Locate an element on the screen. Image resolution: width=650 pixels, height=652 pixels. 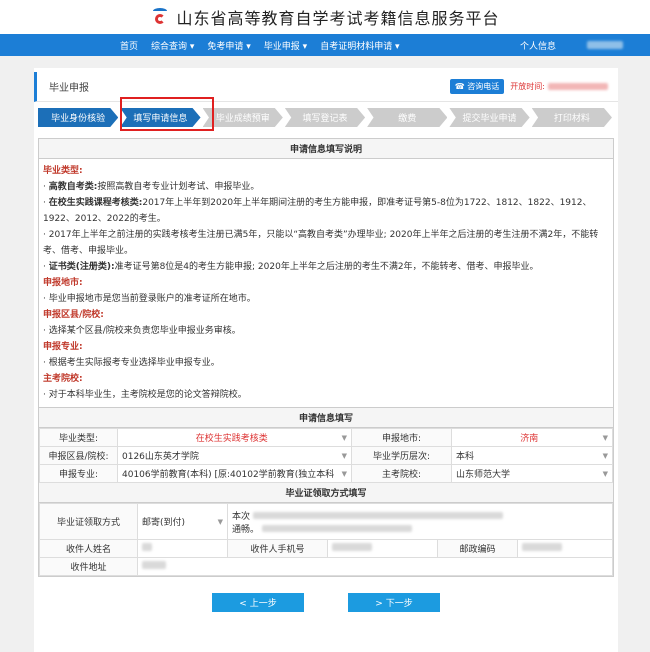
recipient-phone-field is located at coordinates (382, 548).